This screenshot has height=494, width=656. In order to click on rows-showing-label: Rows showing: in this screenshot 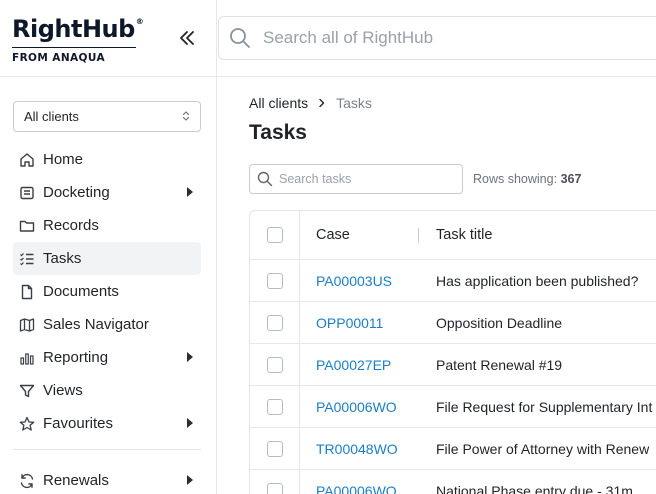, I will do `click(515, 179)`.